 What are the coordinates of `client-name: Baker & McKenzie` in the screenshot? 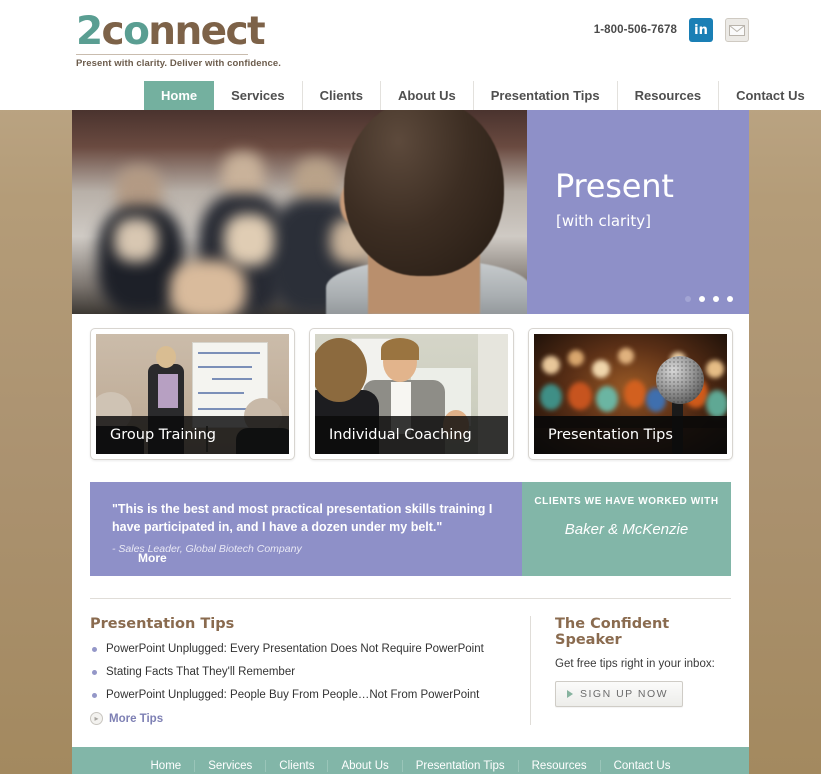 It's located at (626, 529).